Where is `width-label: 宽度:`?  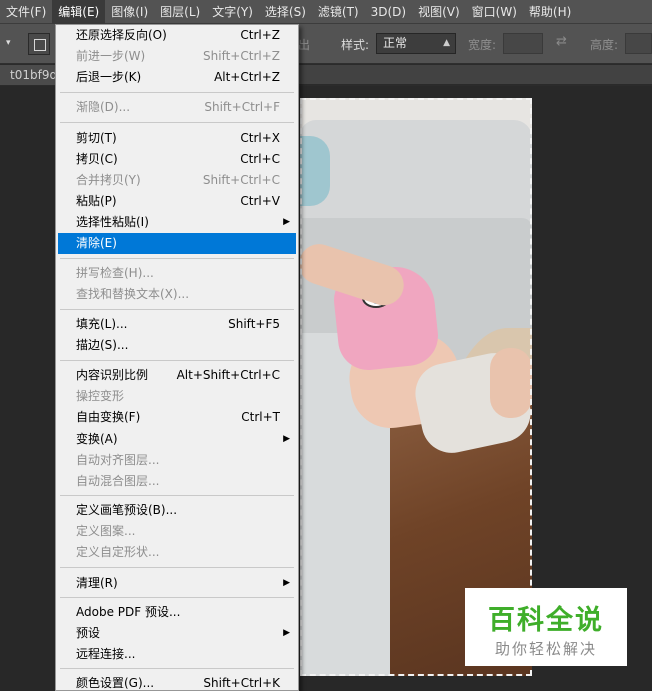
width-label: 宽度: is located at coordinates (482, 45).